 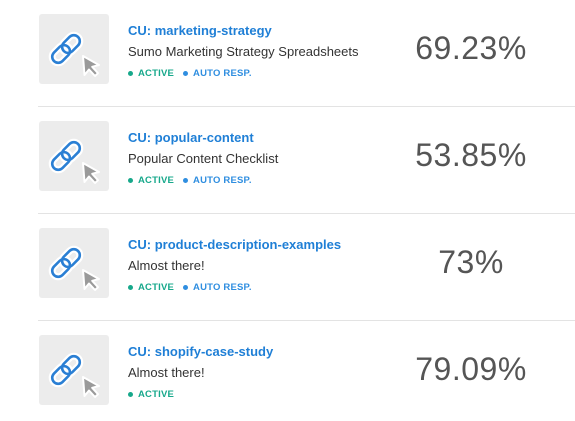 What do you see at coordinates (471, 262) in the screenshot?
I see `conversion-percent: 73%` at bounding box center [471, 262].